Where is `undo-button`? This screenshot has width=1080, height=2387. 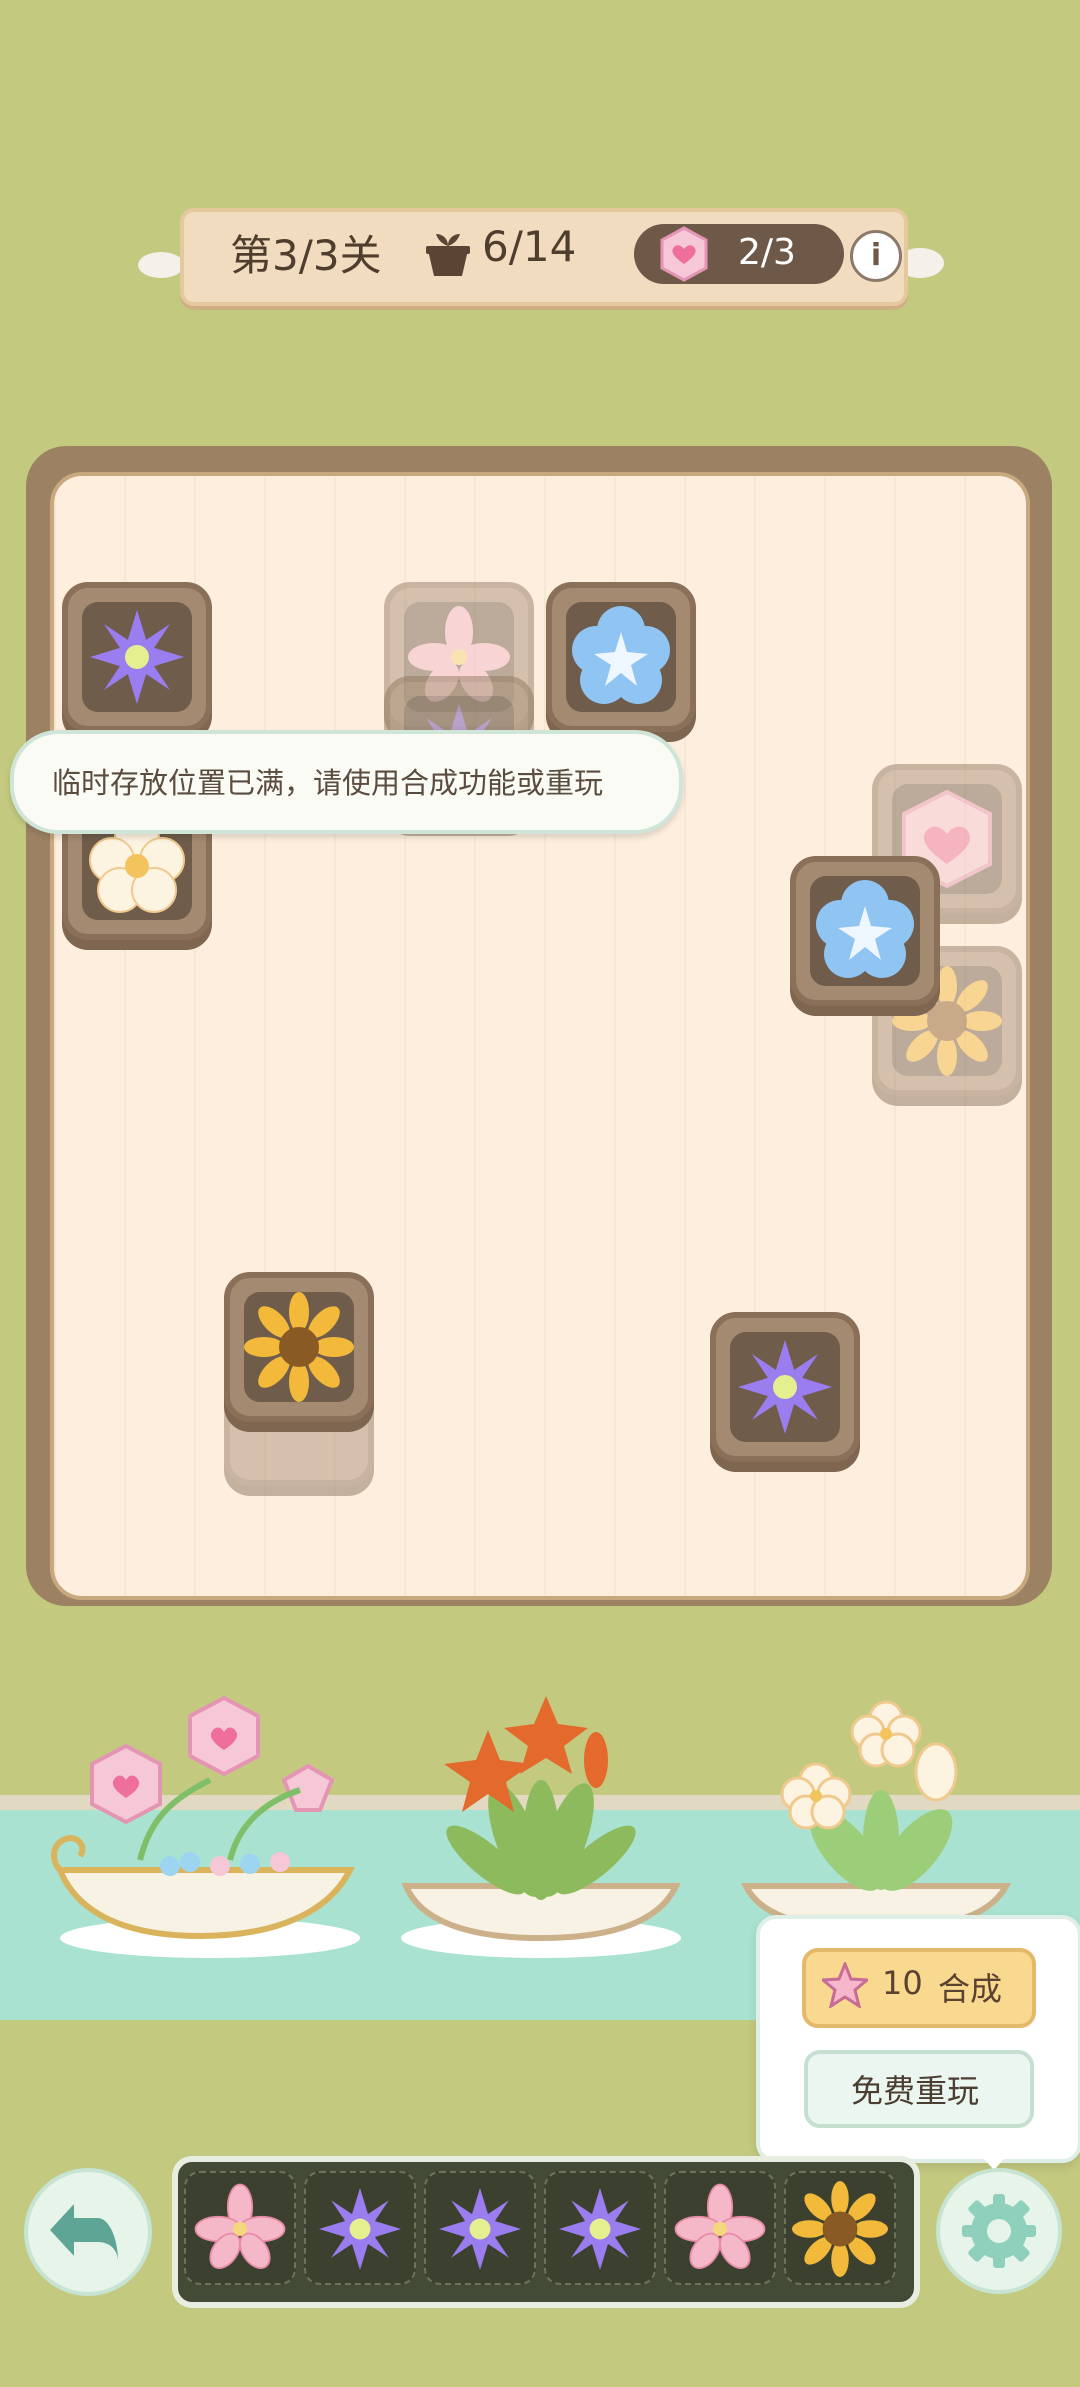
undo-button is located at coordinates (88, 2232).